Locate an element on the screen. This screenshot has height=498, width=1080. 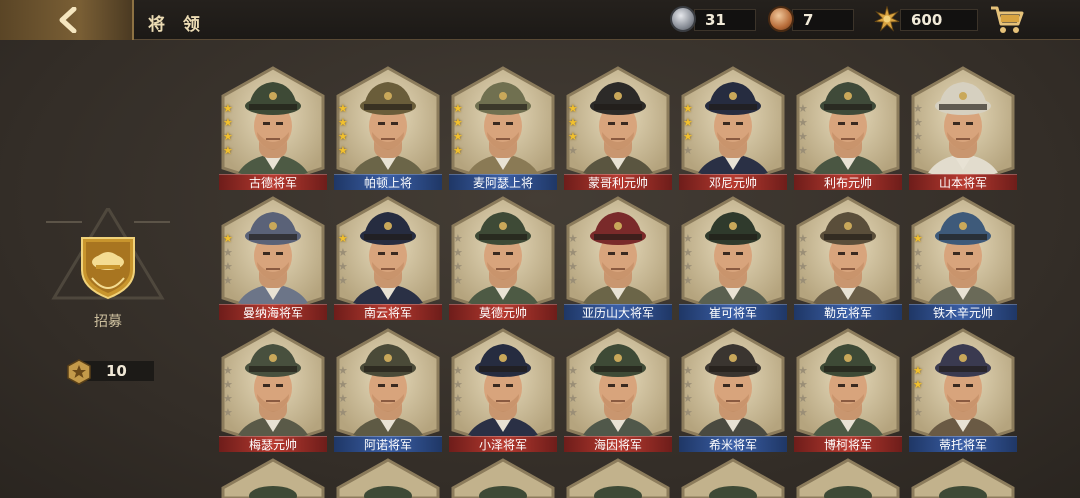
badge-medal-icon is located at coordinates (79, 372).